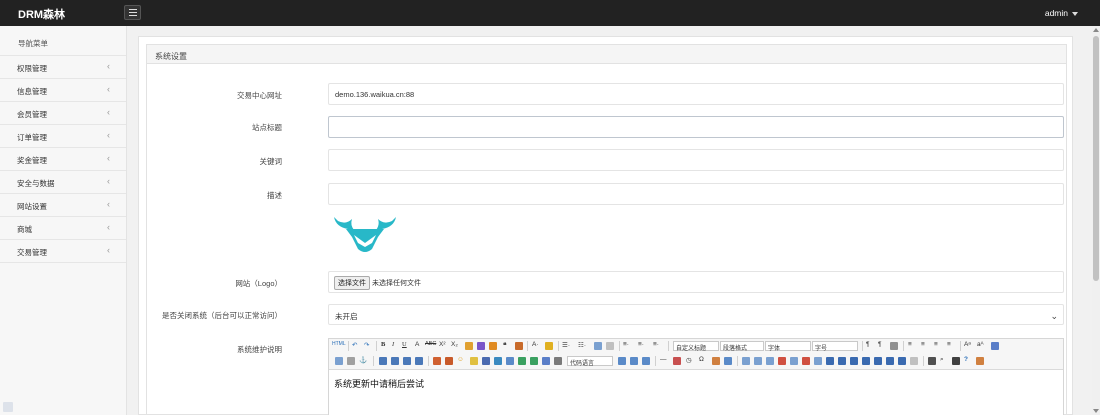 This screenshot has width=1100, height=415. Describe the element at coordinates (894, 346) in the screenshot. I see `indent-icon` at that location.